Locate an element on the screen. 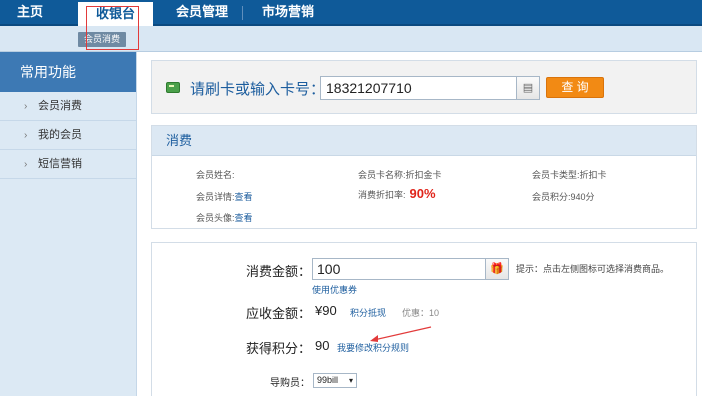  member-points-field: 会员积分:940分 is located at coordinates (563, 196).